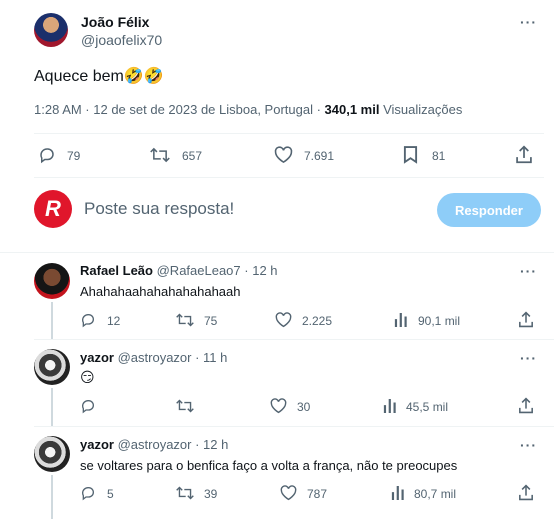 This screenshot has width=554, height=519. I want to click on retweet-count: 75, so click(211, 321).